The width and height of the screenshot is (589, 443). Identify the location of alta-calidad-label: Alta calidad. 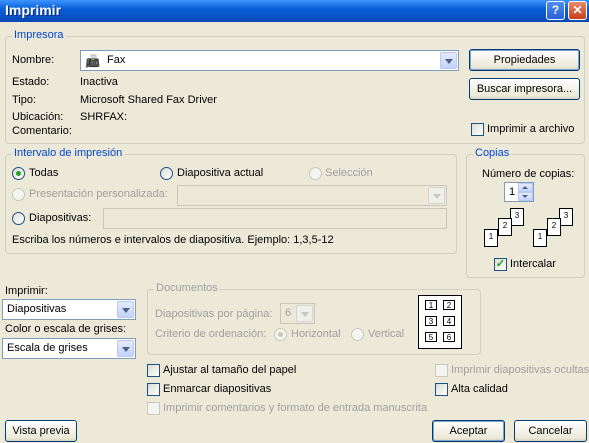
(479, 389).